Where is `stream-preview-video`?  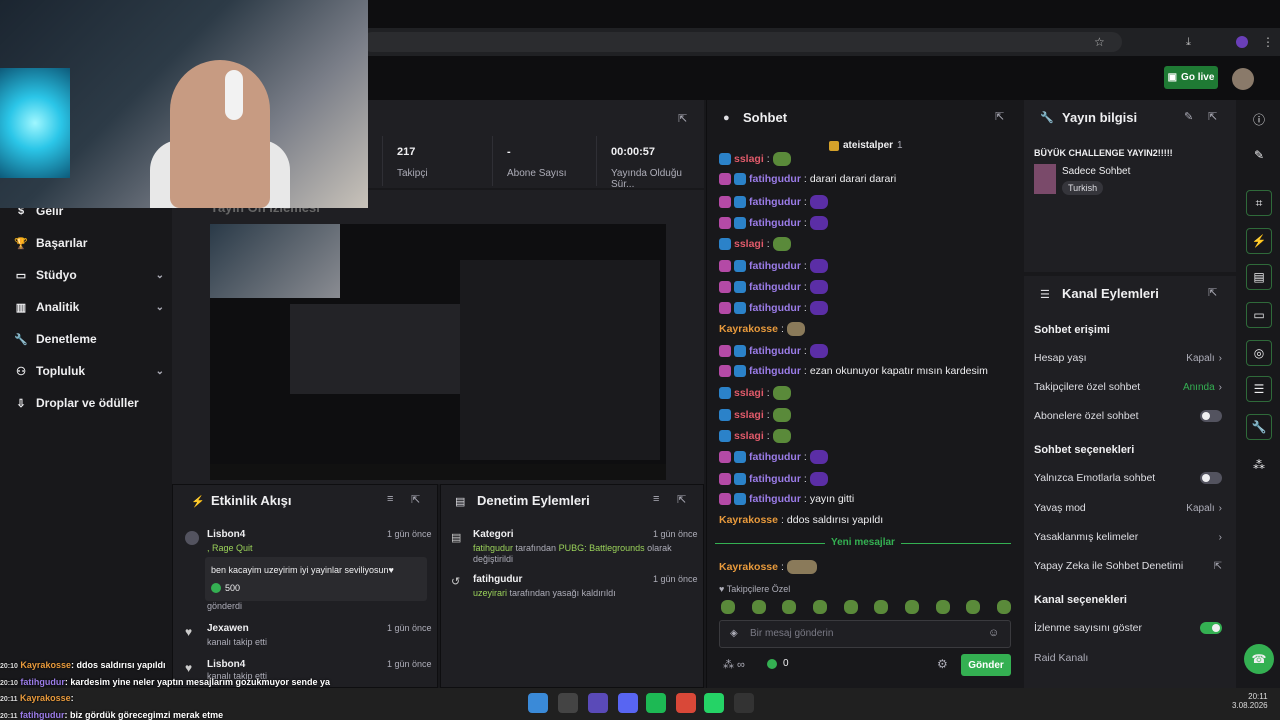 stream-preview-video is located at coordinates (438, 352).